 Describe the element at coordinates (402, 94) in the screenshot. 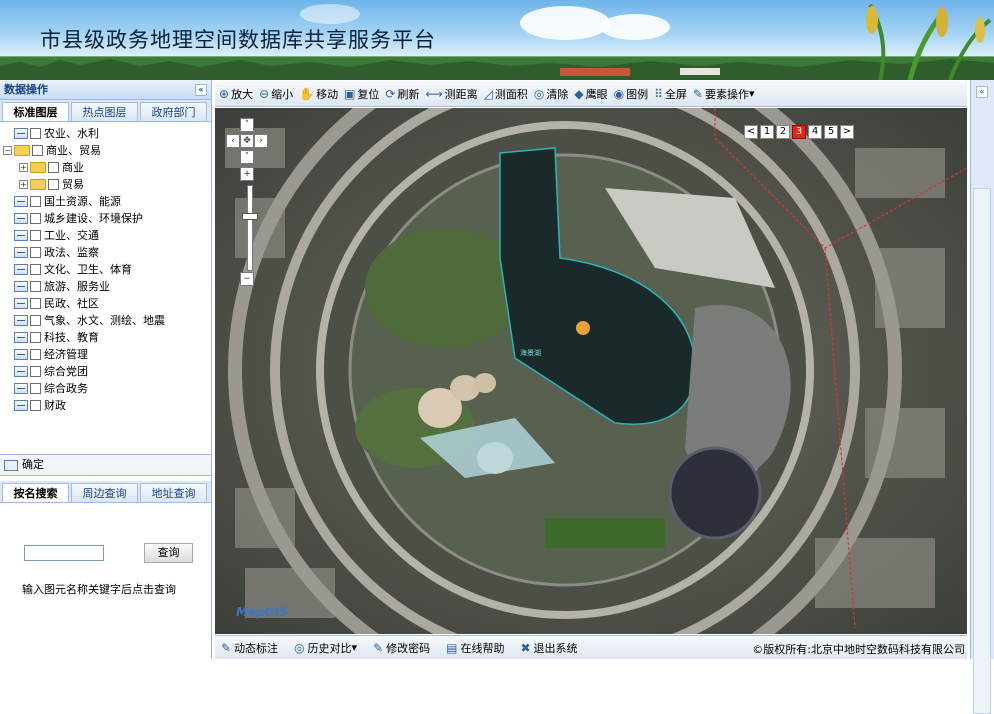

I see `toolbar-button-refresh: ⟳ 刷新` at that location.